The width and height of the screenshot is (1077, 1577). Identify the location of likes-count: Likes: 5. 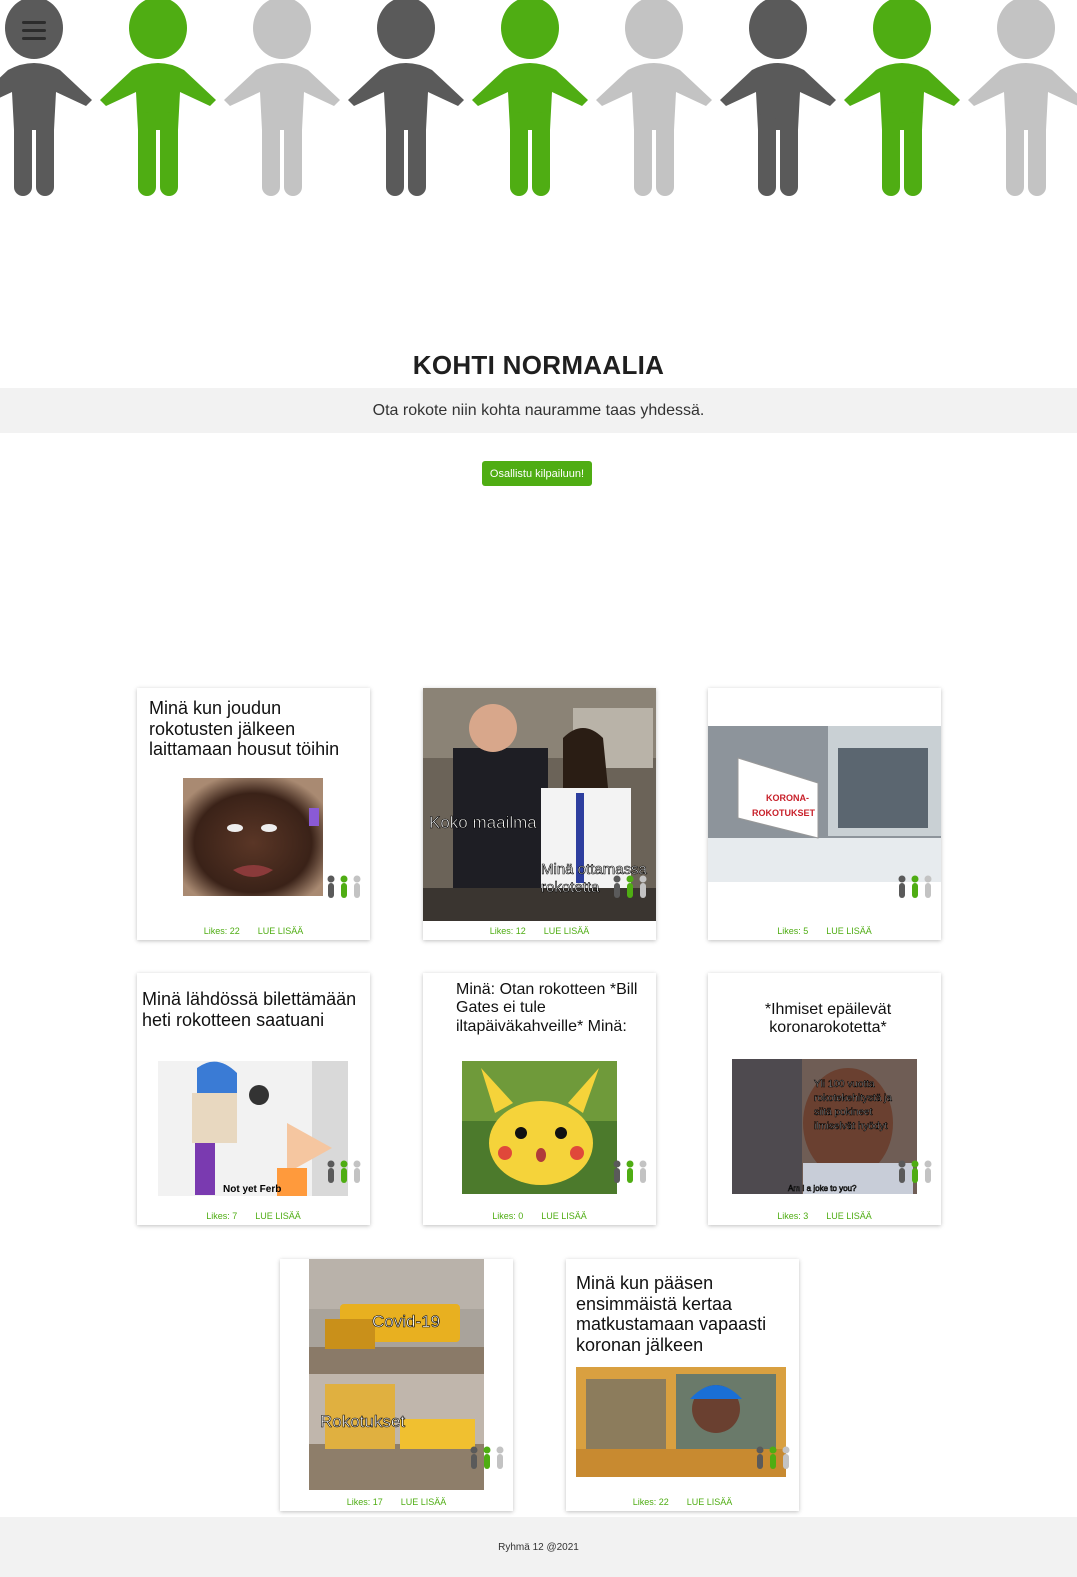
(793, 930).